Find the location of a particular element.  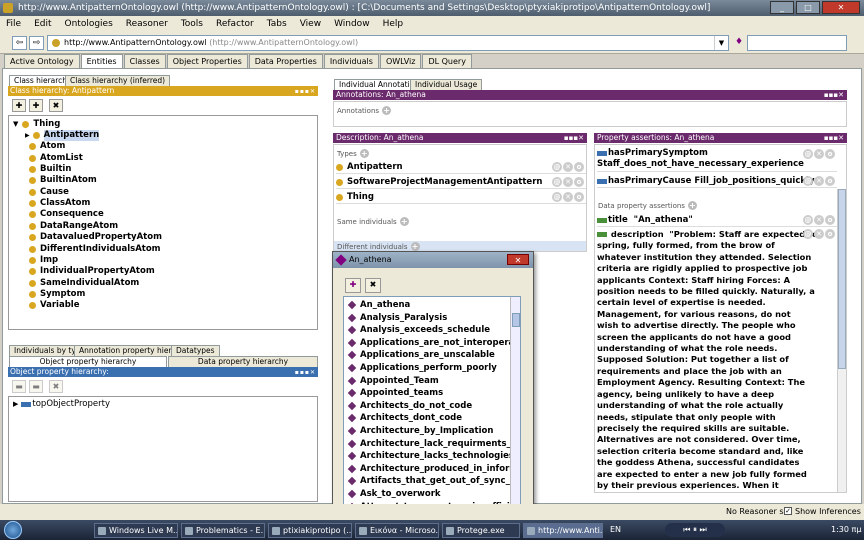

close-window-button: ✕ is located at coordinates (841, 7).